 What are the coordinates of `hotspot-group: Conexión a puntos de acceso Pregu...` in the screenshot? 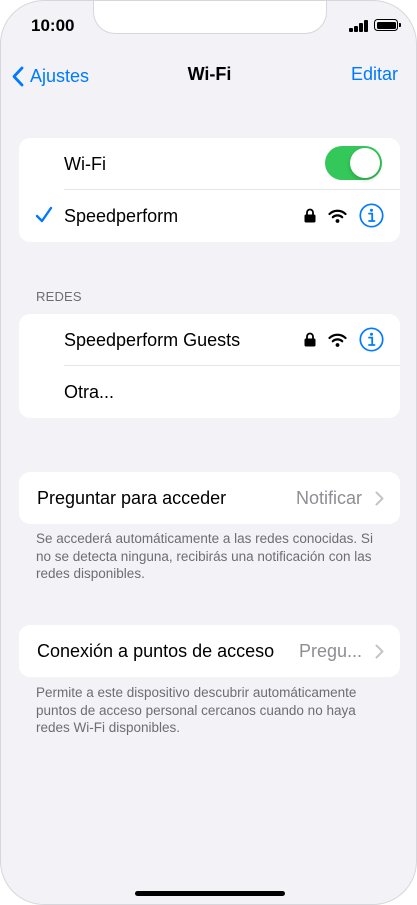 It's located at (209, 651).